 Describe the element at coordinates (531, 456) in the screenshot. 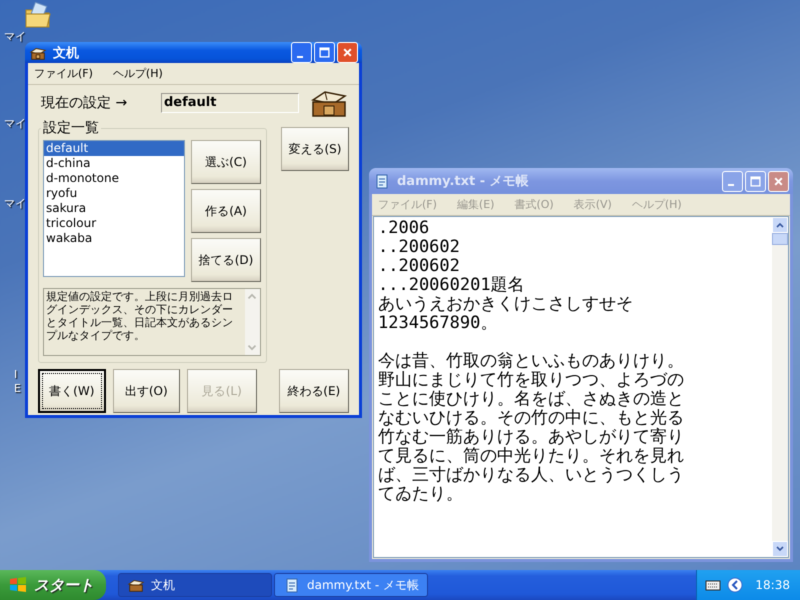

I see `text-line: て見るに、筒の中光りたり。それを見れ` at that location.